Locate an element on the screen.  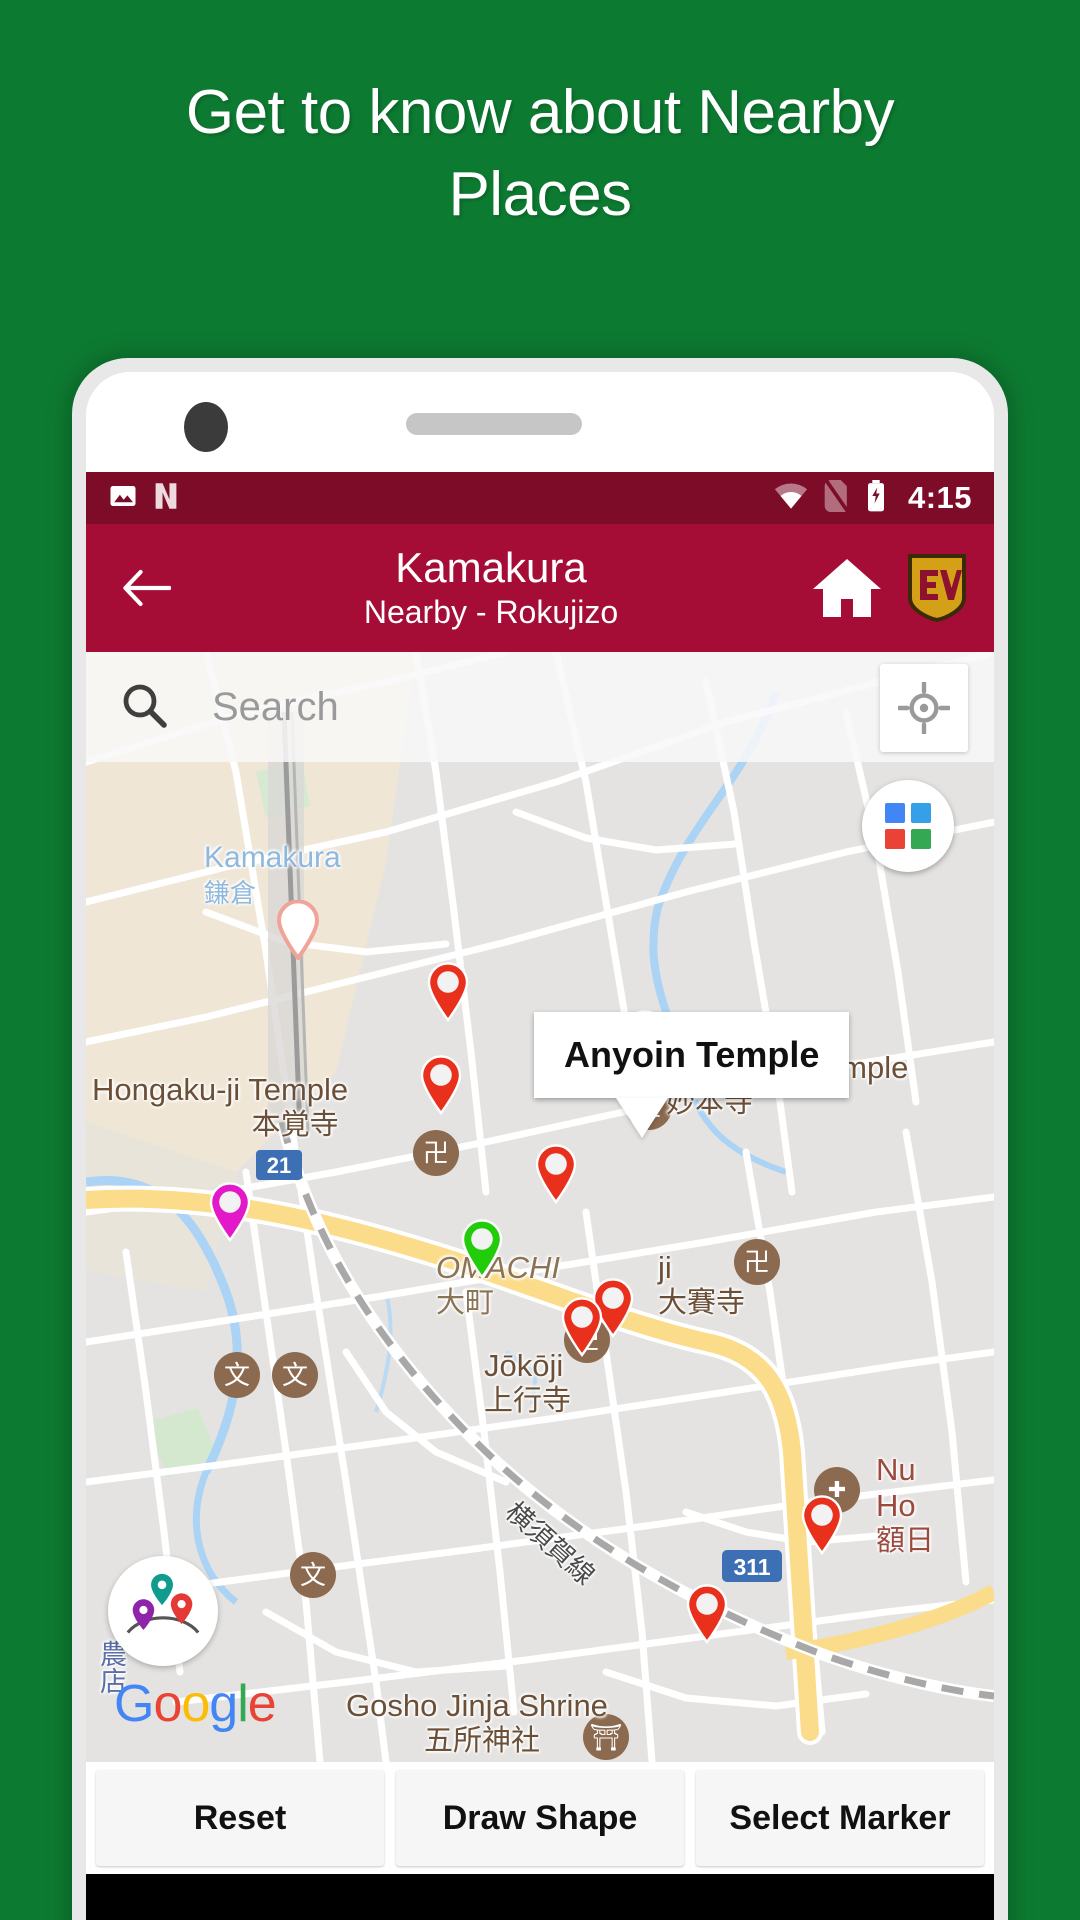
phone-top-bezel is located at coordinates (540, 422).